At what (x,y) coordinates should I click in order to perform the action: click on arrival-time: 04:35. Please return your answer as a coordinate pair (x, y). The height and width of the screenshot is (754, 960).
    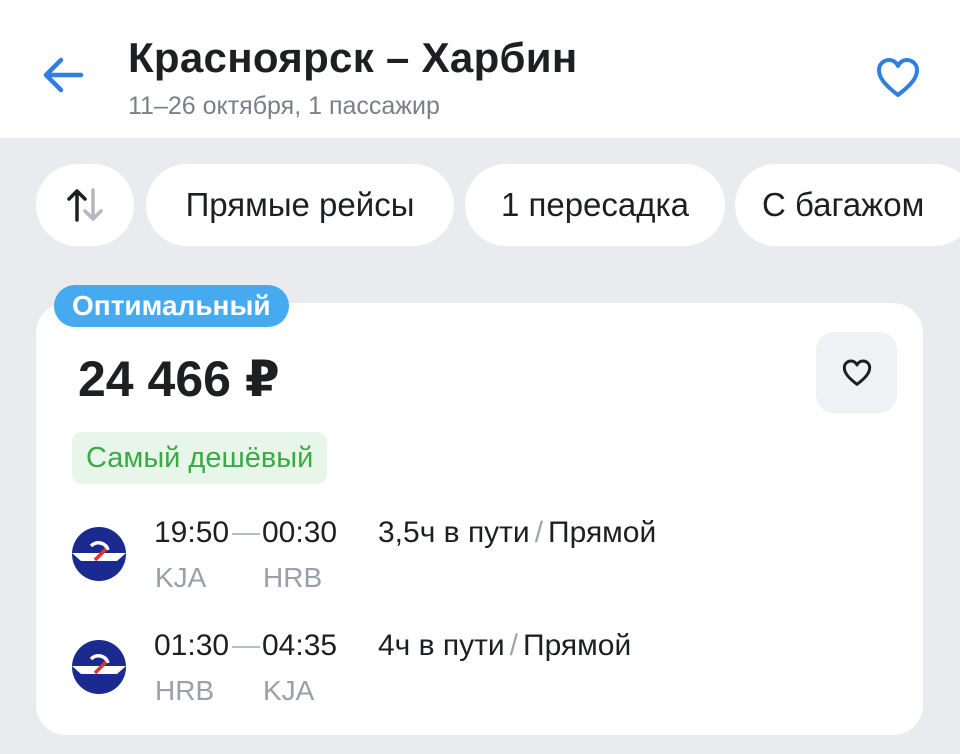
    Looking at the image, I should click on (300, 645).